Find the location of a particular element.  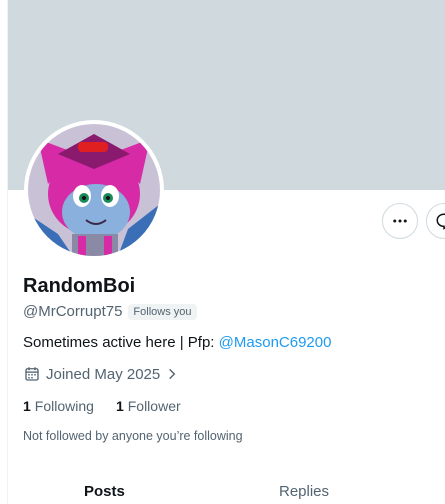

bio-mention-link: @MasonC69200 is located at coordinates (275, 342).